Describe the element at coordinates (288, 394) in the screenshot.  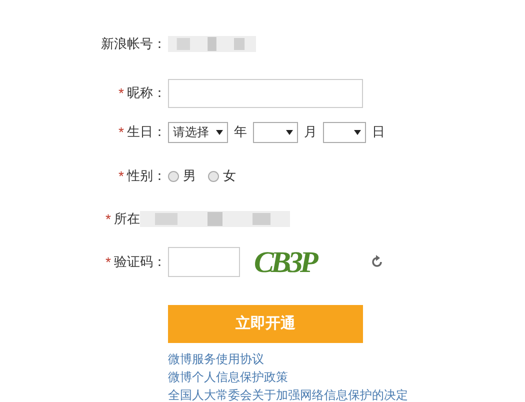
I see `link: 全国人大常委会关于加强网络信息保护的决定` at that location.